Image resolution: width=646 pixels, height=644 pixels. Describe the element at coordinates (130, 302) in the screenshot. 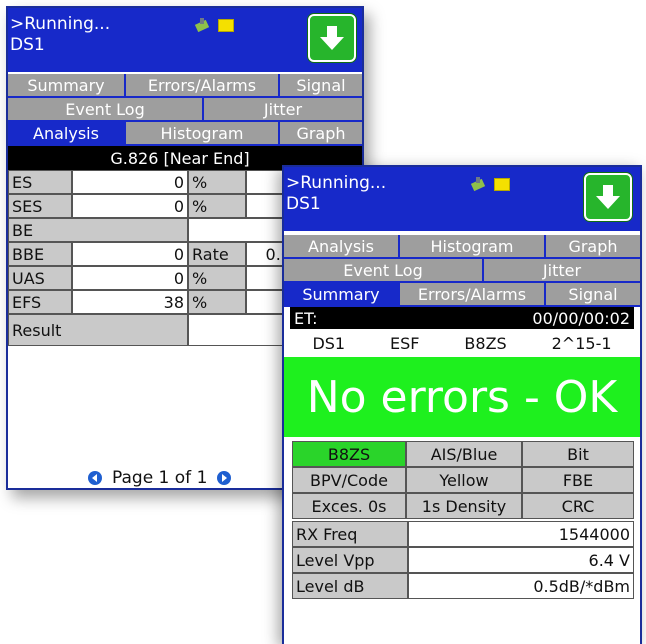

I see `row-value-efs: 38` at that location.